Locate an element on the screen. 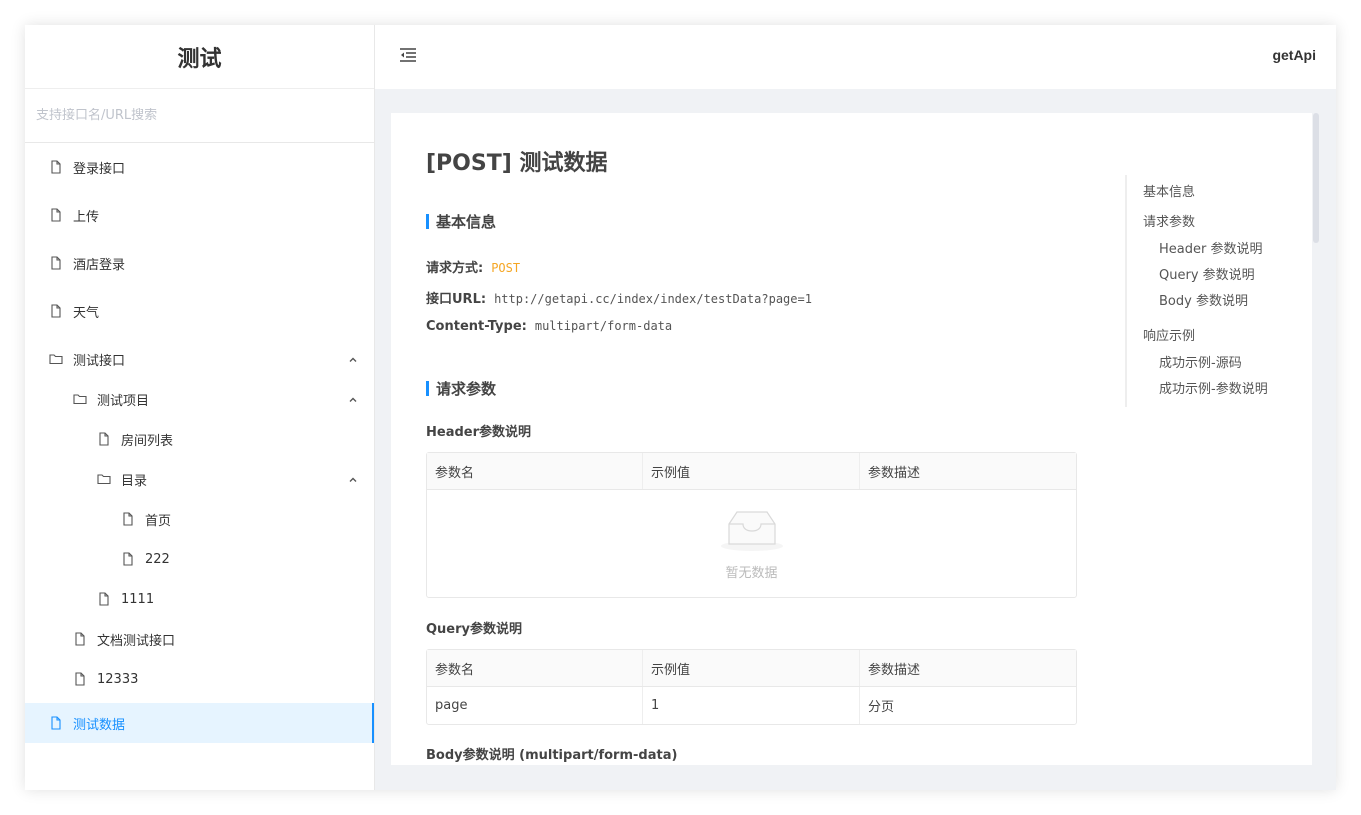 The height and width of the screenshot is (815, 1361). tree-item-login: 登录接口 is located at coordinates (199, 167).